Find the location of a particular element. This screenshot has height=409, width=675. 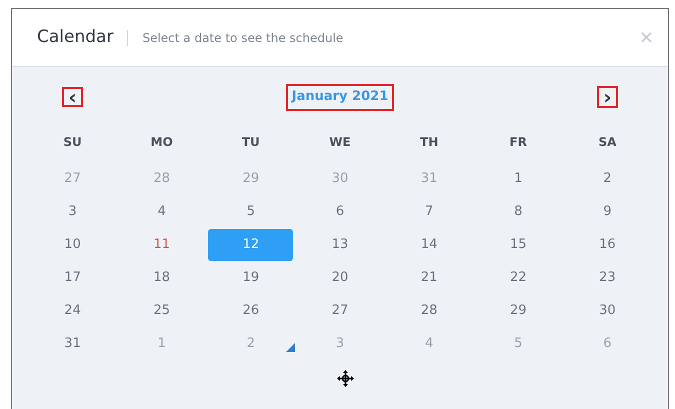

weekday-label: SA is located at coordinates (607, 142).